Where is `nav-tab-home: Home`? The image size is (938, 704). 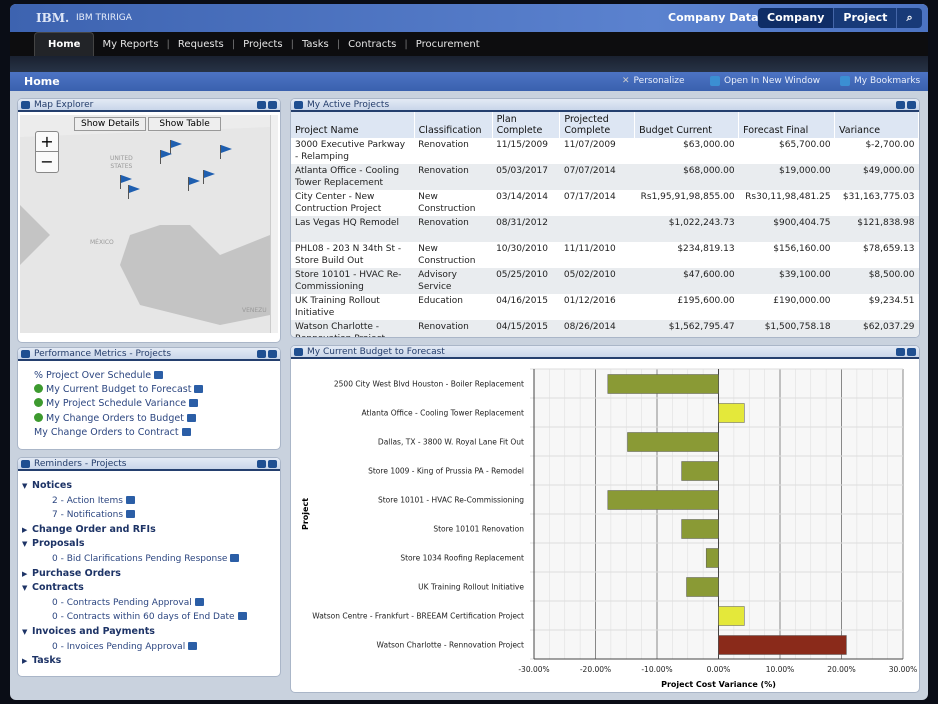 nav-tab-home: Home is located at coordinates (64, 44).